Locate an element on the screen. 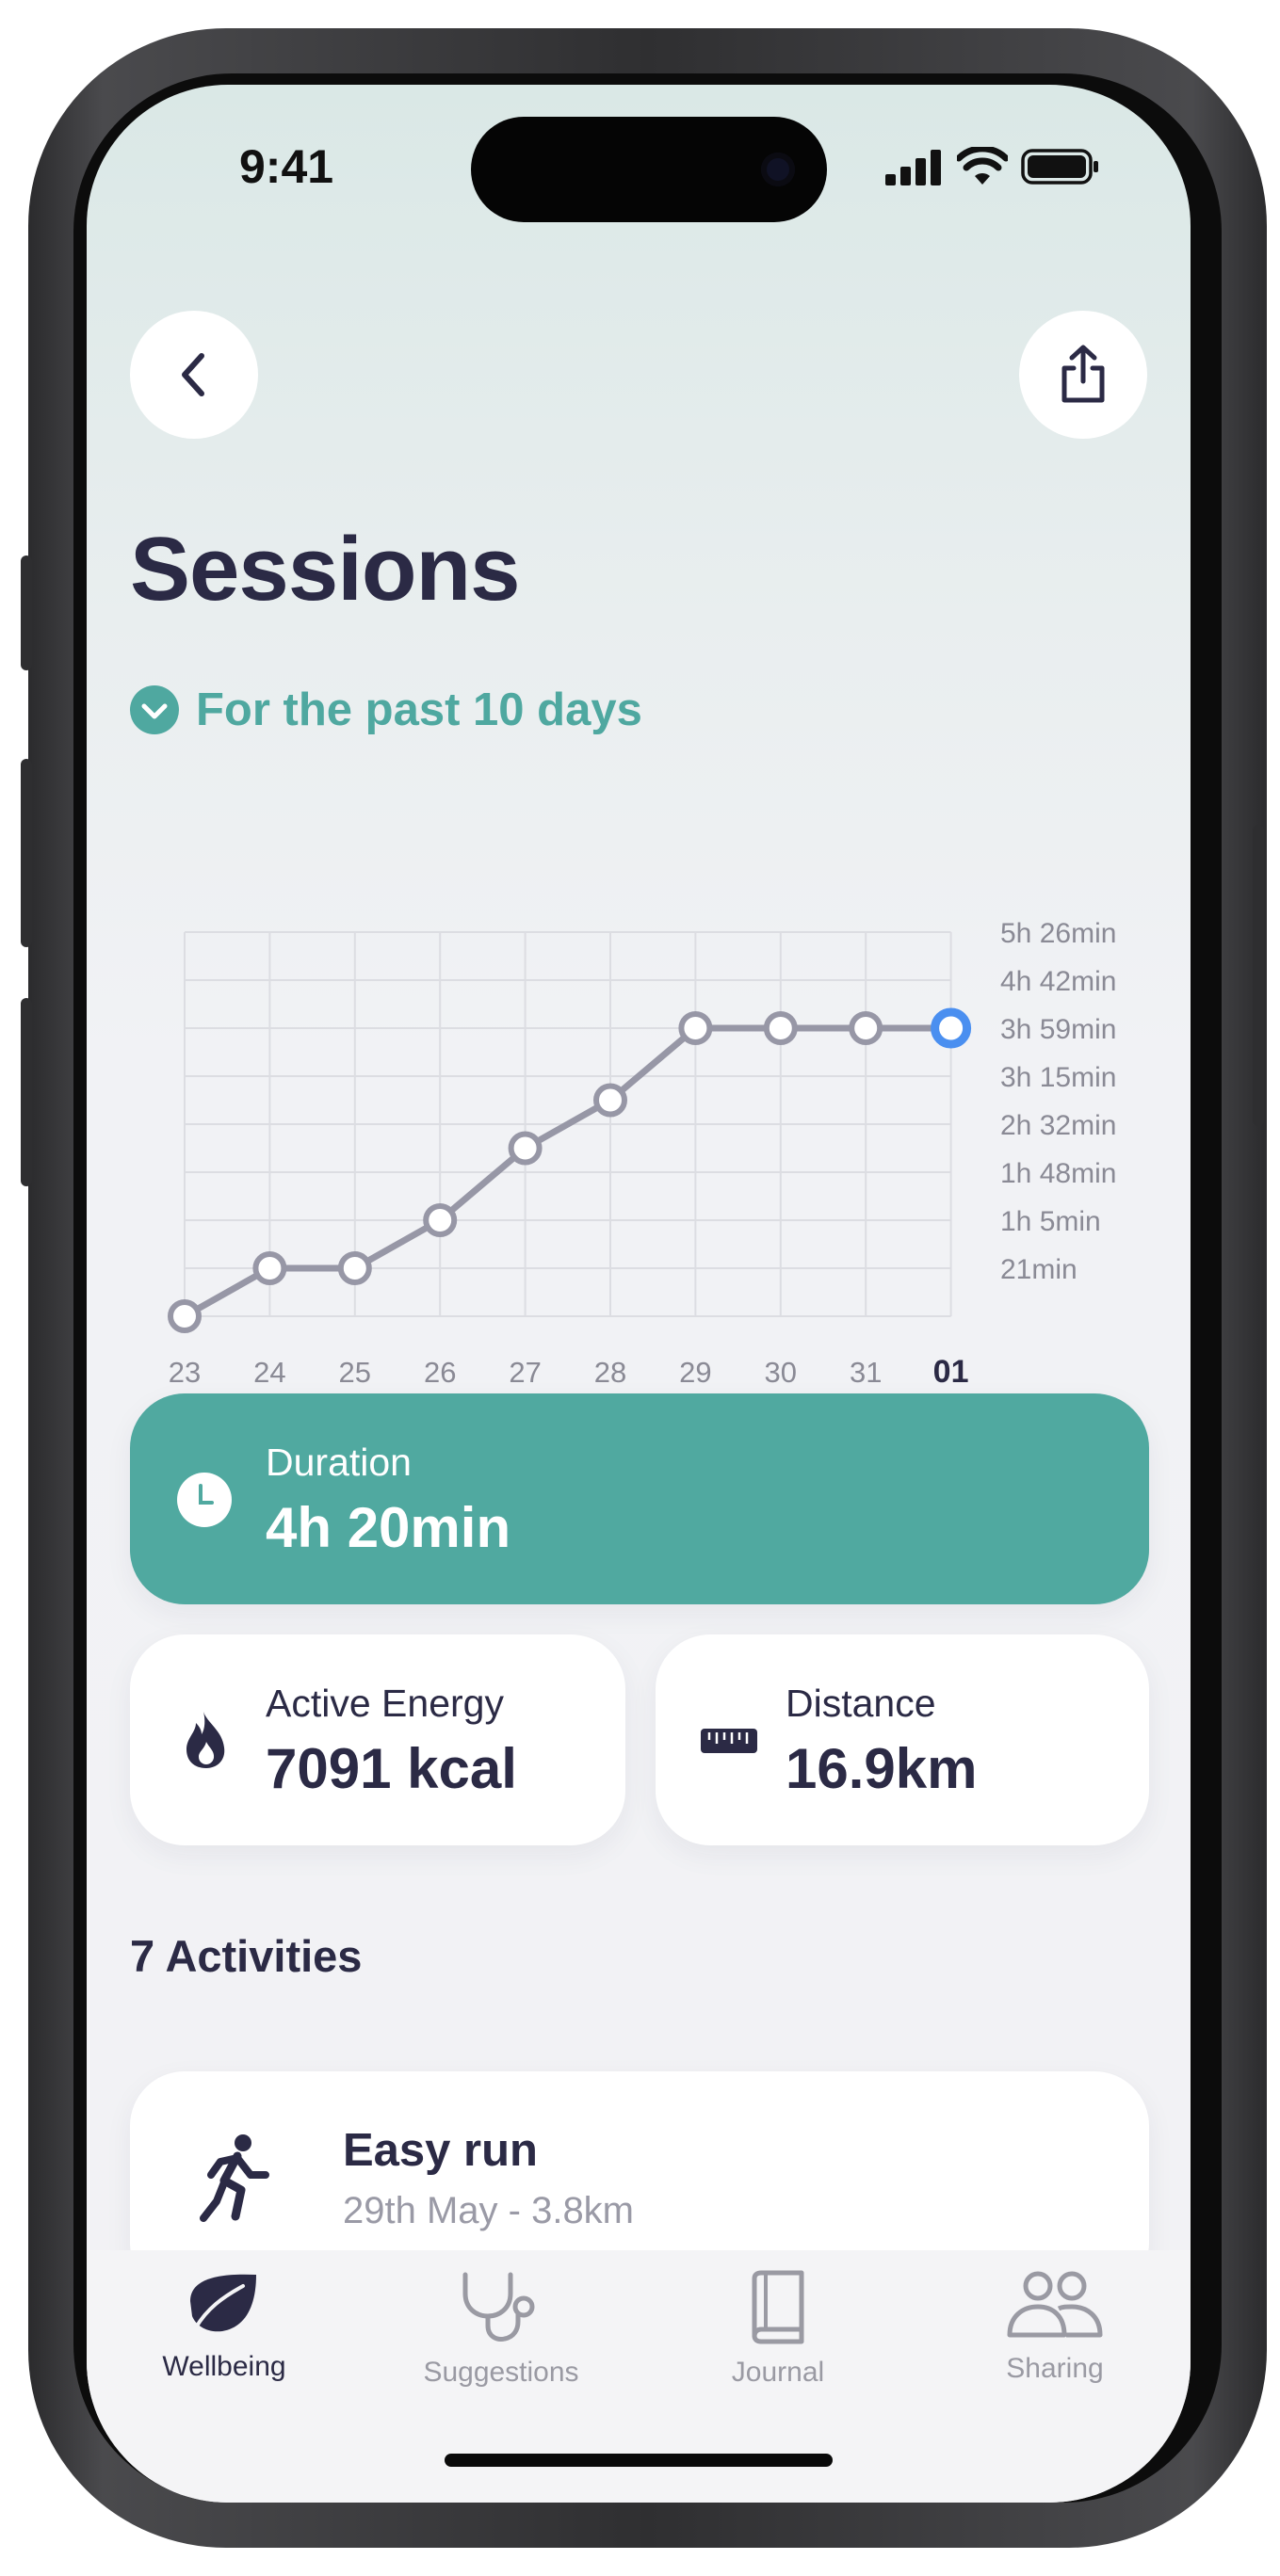 The width and height of the screenshot is (1280, 2576). wifi-icon is located at coordinates (982, 166).